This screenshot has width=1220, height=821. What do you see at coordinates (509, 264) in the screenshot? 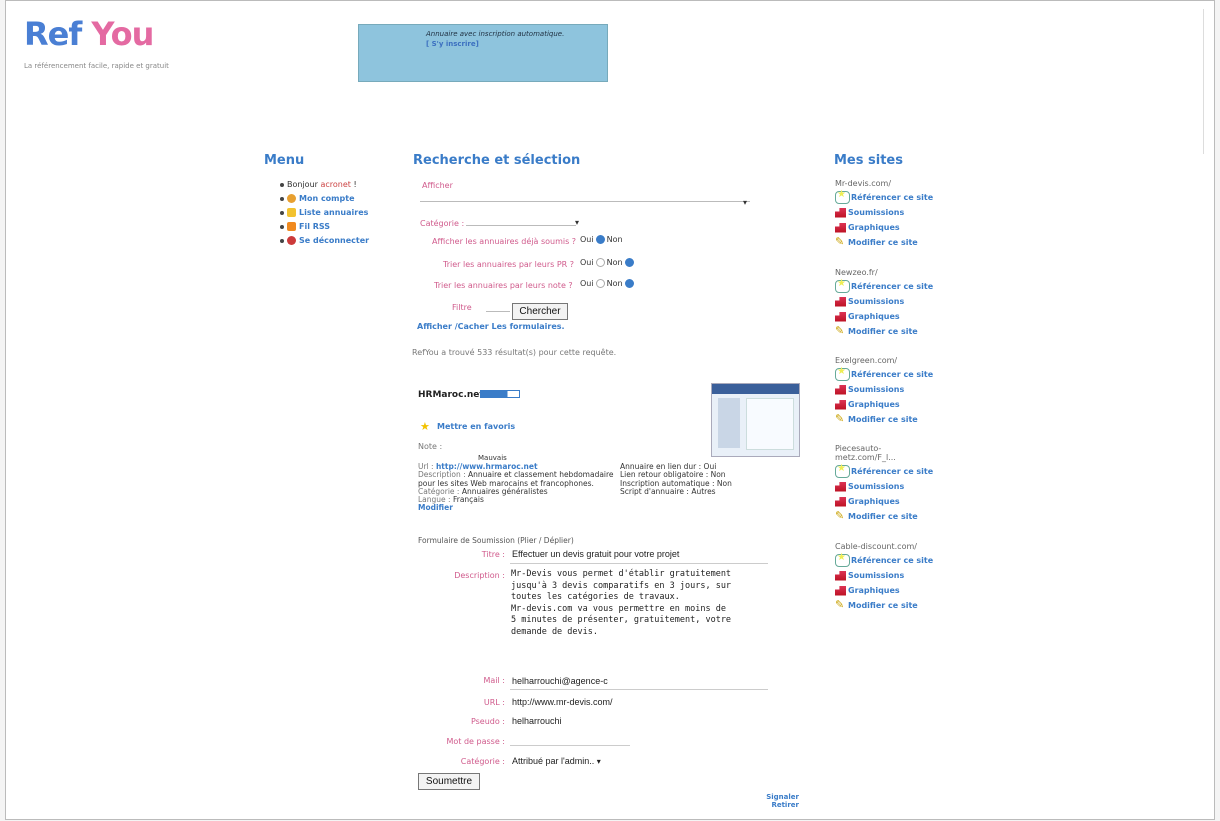
I see `opt-pr-label: Trier les annuaires par leurs PR ?` at bounding box center [509, 264].